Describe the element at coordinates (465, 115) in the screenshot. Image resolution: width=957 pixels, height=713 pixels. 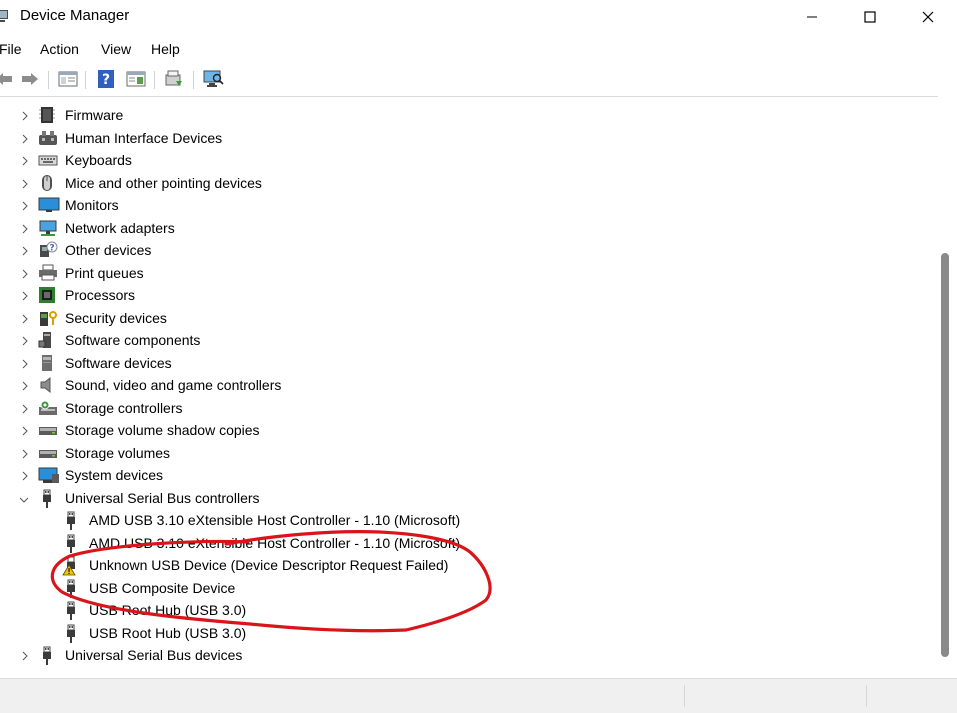
I see `tree-category-row: Firmware` at that location.